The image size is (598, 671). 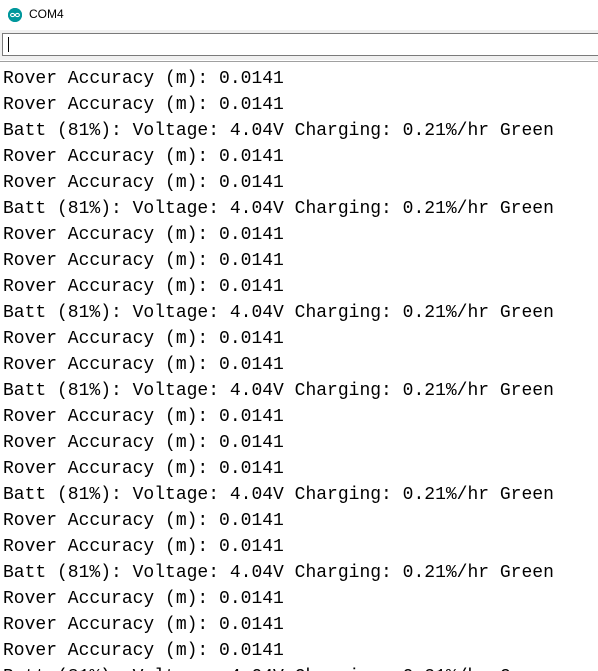 What do you see at coordinates (299, 15) in the screenshot?
I see `title-bar: COM4` at bounding box center [299, 15].